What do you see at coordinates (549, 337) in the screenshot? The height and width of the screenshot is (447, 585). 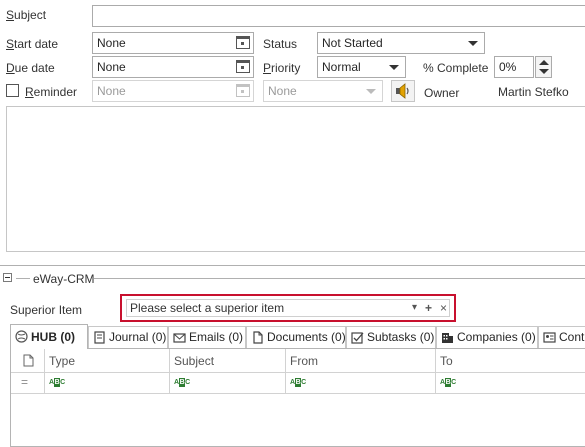 I see `contact-icon` at bounding box center [549, 337].